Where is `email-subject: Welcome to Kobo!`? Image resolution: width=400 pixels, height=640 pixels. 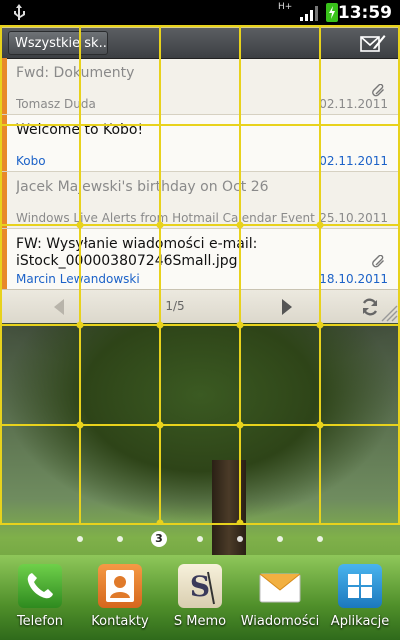 email-subject: Welcome to Kobo! is located at coordinates (80, 130).